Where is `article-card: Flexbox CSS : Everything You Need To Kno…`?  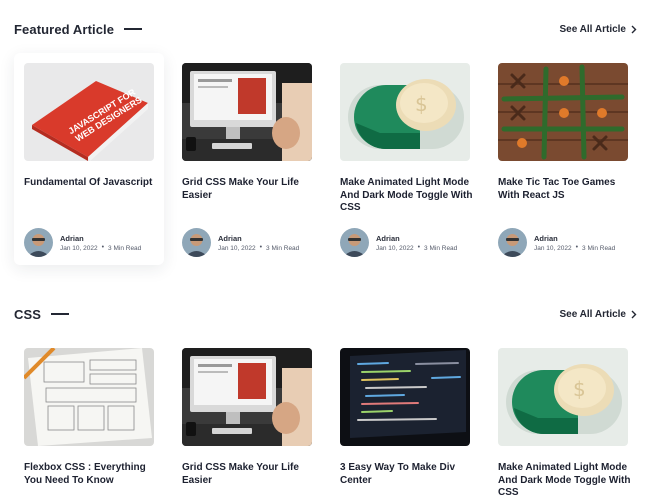
article-card: Flexbox CSS : Everything You Need To Kno… is located at coordinates (89, 420).